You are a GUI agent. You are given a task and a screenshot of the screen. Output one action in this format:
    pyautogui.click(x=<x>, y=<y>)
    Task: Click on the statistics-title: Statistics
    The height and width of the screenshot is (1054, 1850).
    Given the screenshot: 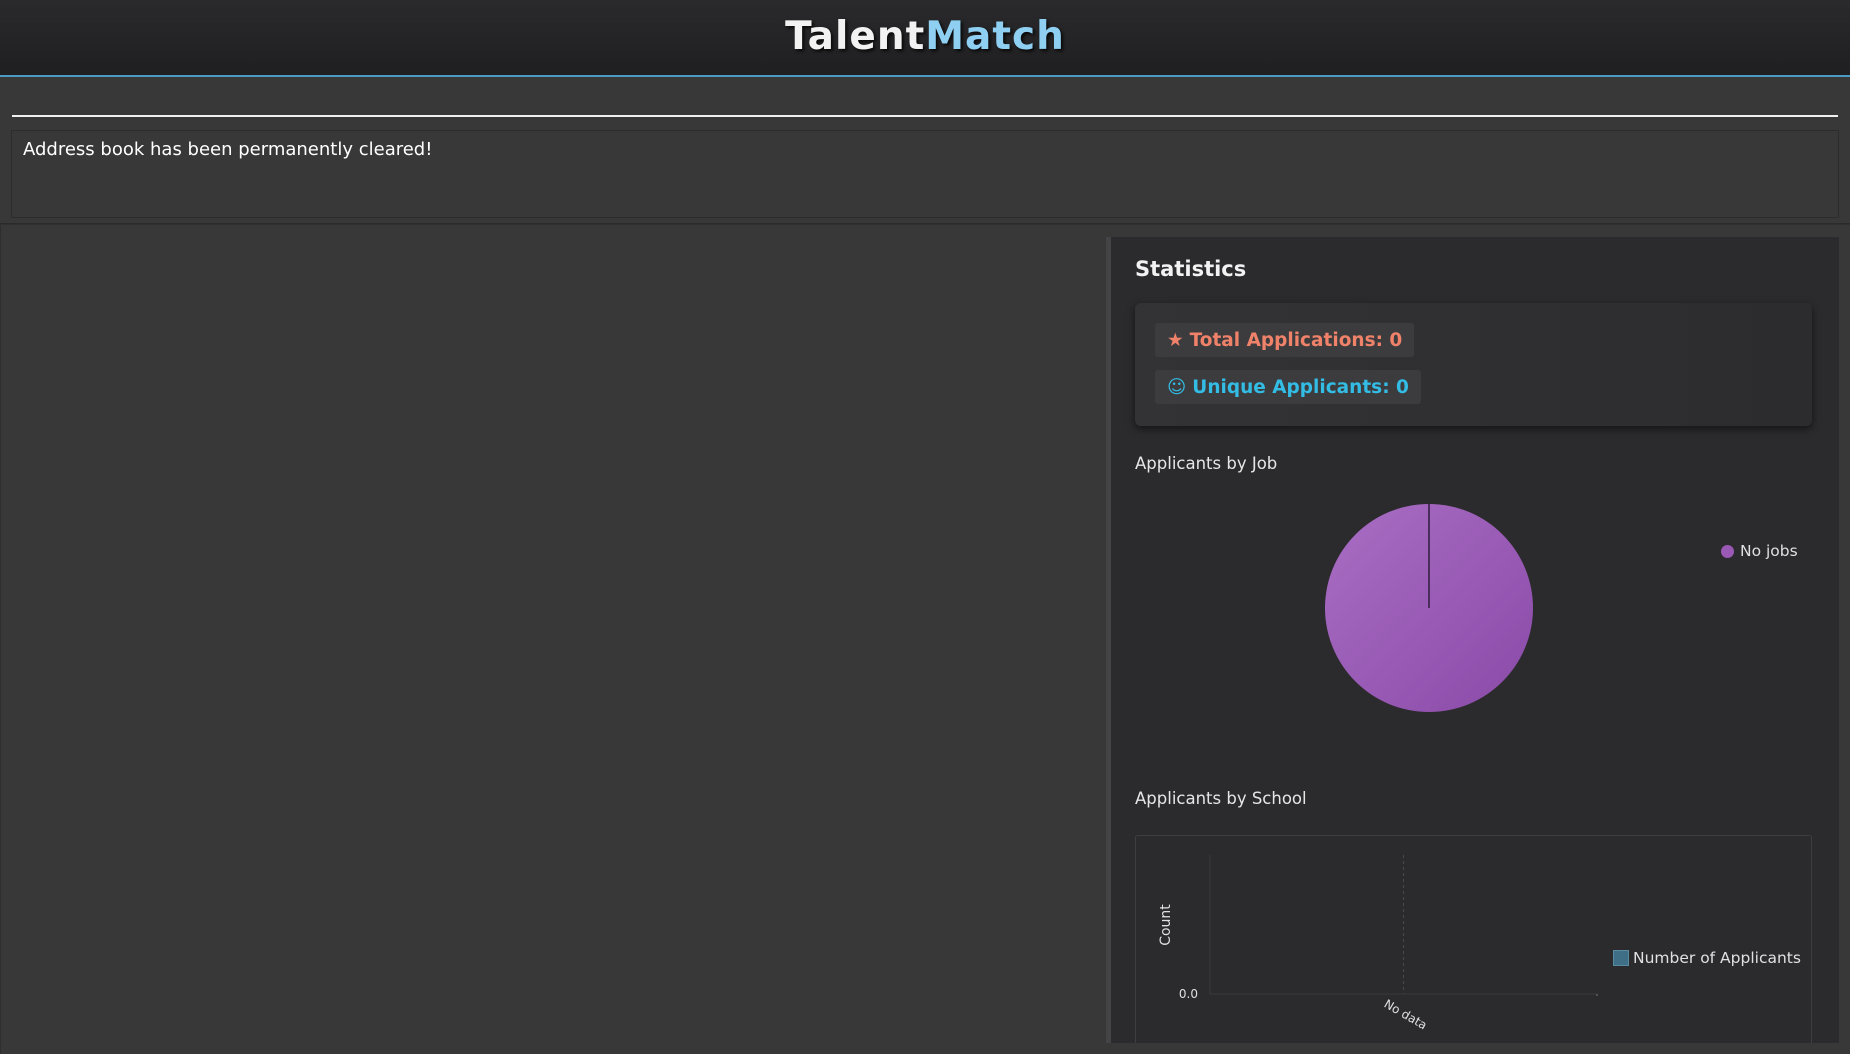 What is the action you would take?
    pyautogui.click(x=1191, y=269)
    